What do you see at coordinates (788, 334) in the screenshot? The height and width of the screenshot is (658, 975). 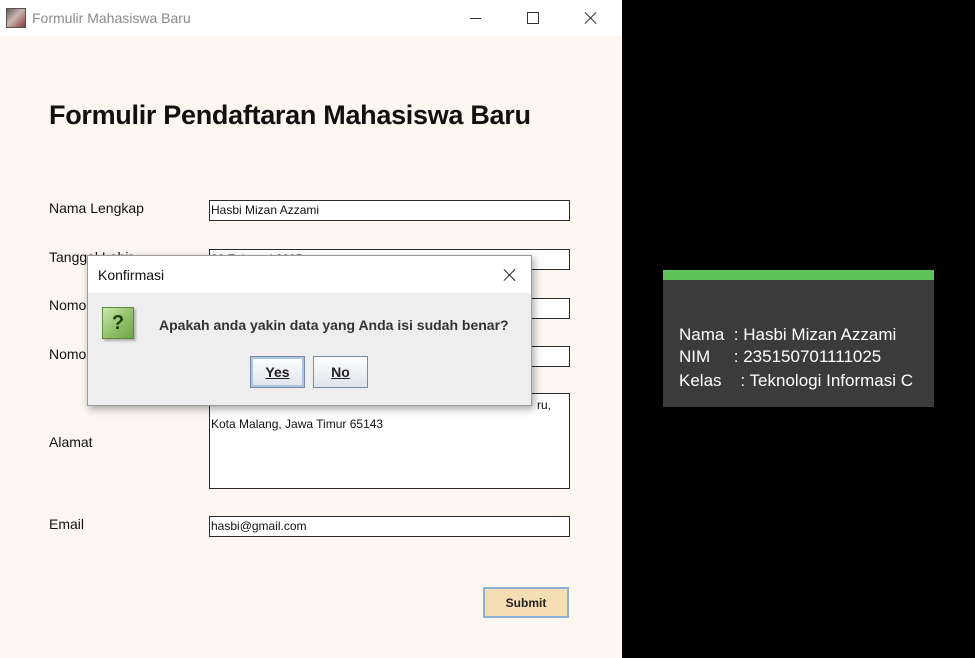 I see `info-nama: Nama : Hasbi Mizan Azzami` at bounding box center [788, 334].